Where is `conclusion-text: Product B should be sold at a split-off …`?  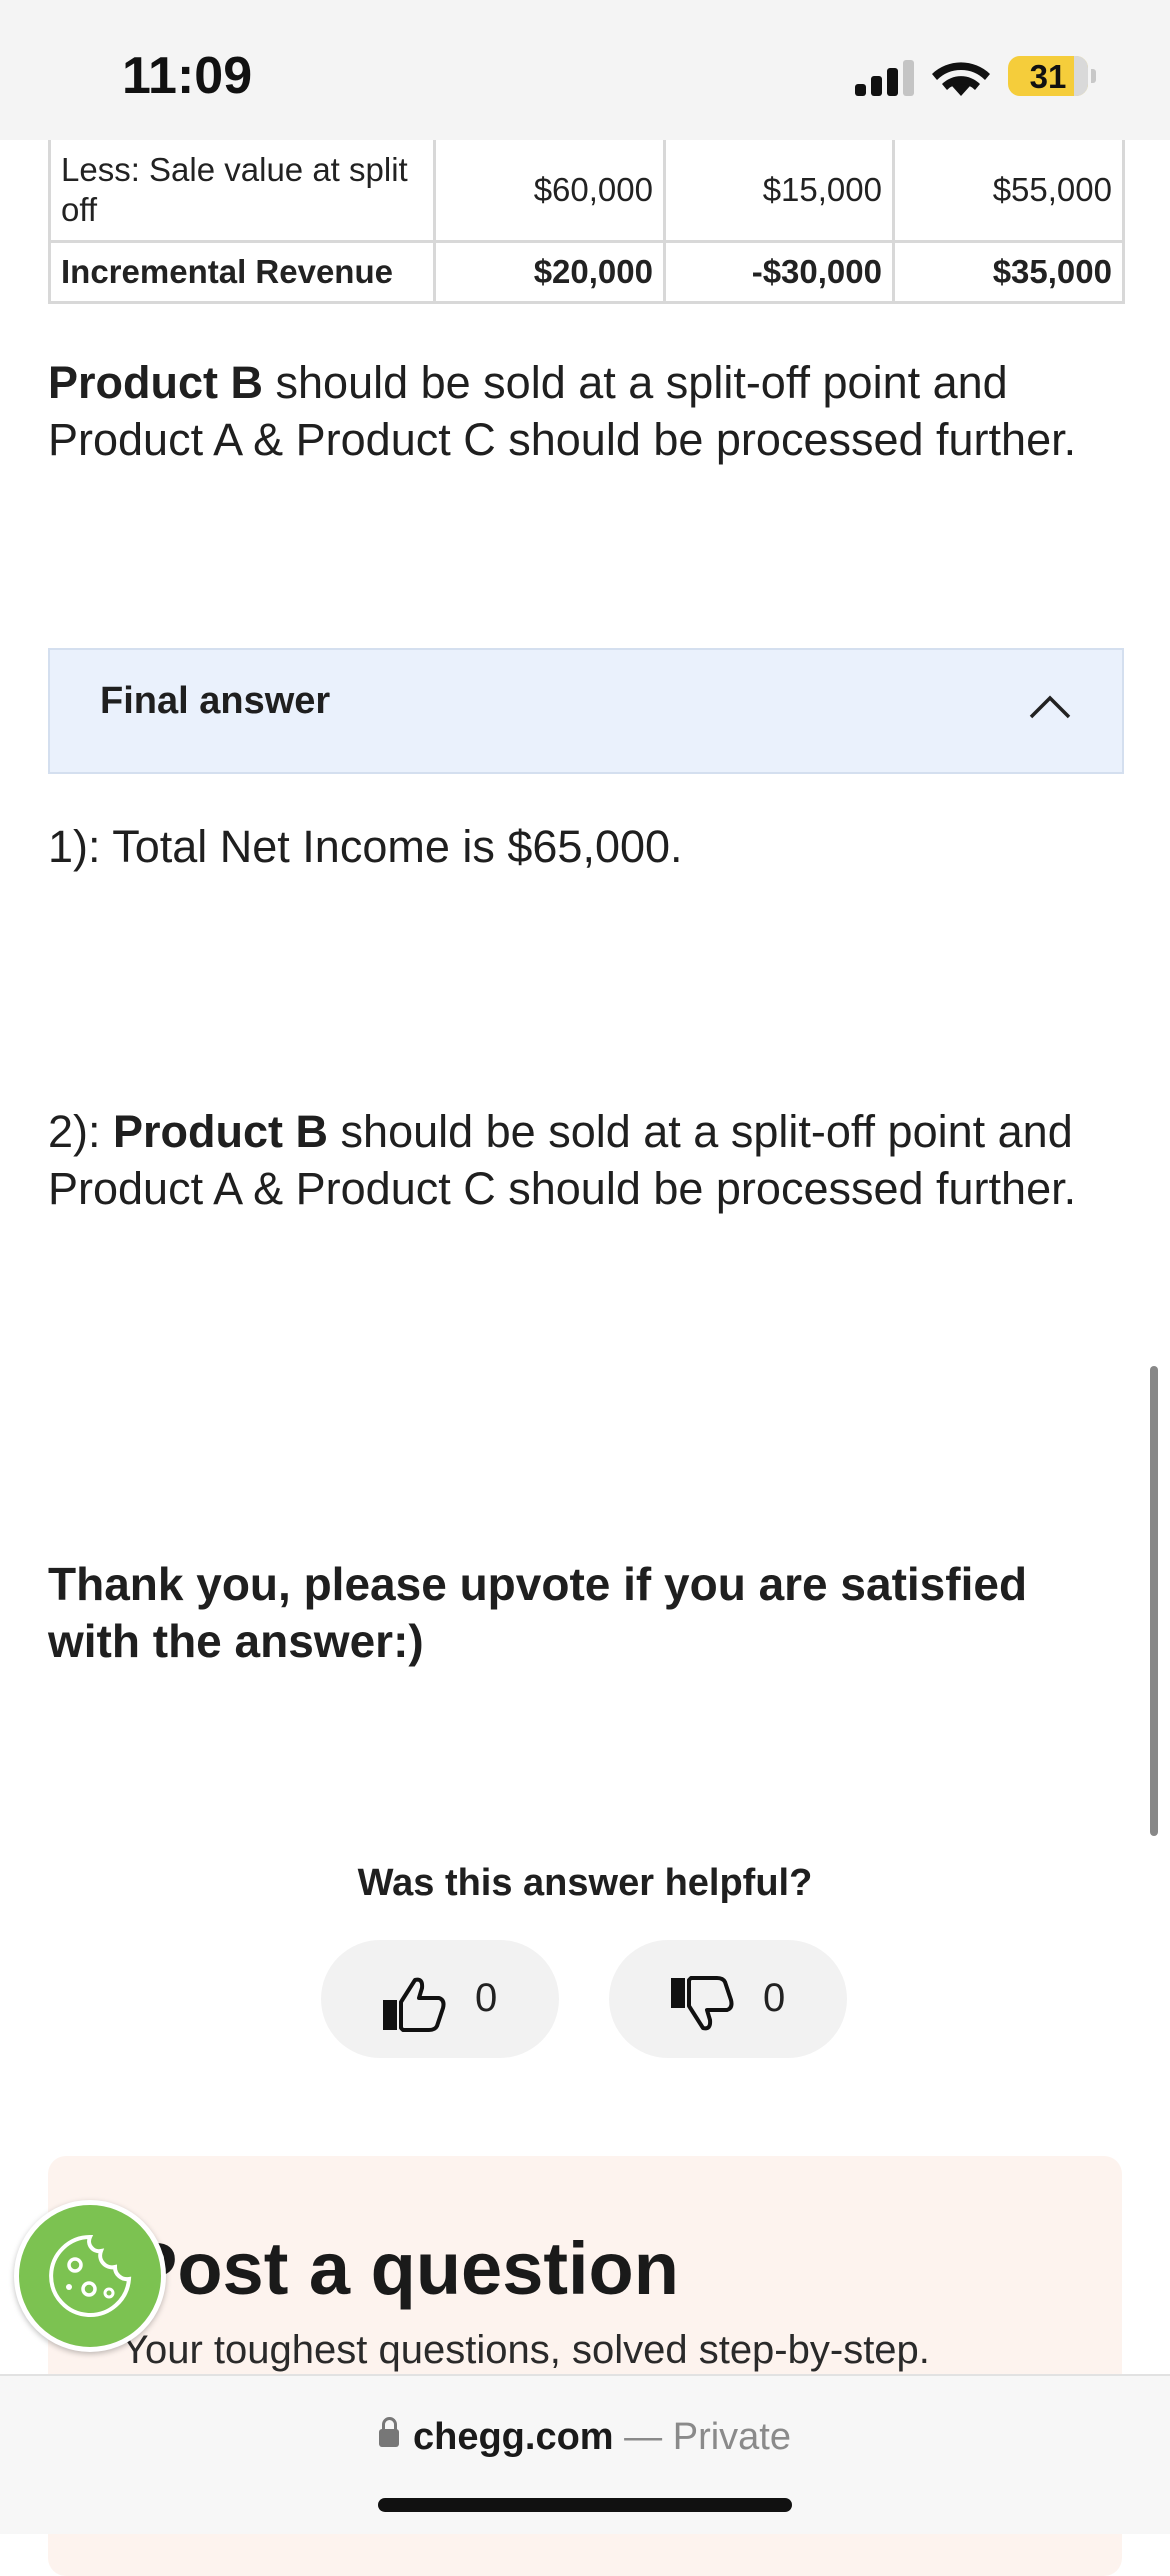
conclusion-text: Product B should be sold at a split-off … is located at coordinates (585, 411).